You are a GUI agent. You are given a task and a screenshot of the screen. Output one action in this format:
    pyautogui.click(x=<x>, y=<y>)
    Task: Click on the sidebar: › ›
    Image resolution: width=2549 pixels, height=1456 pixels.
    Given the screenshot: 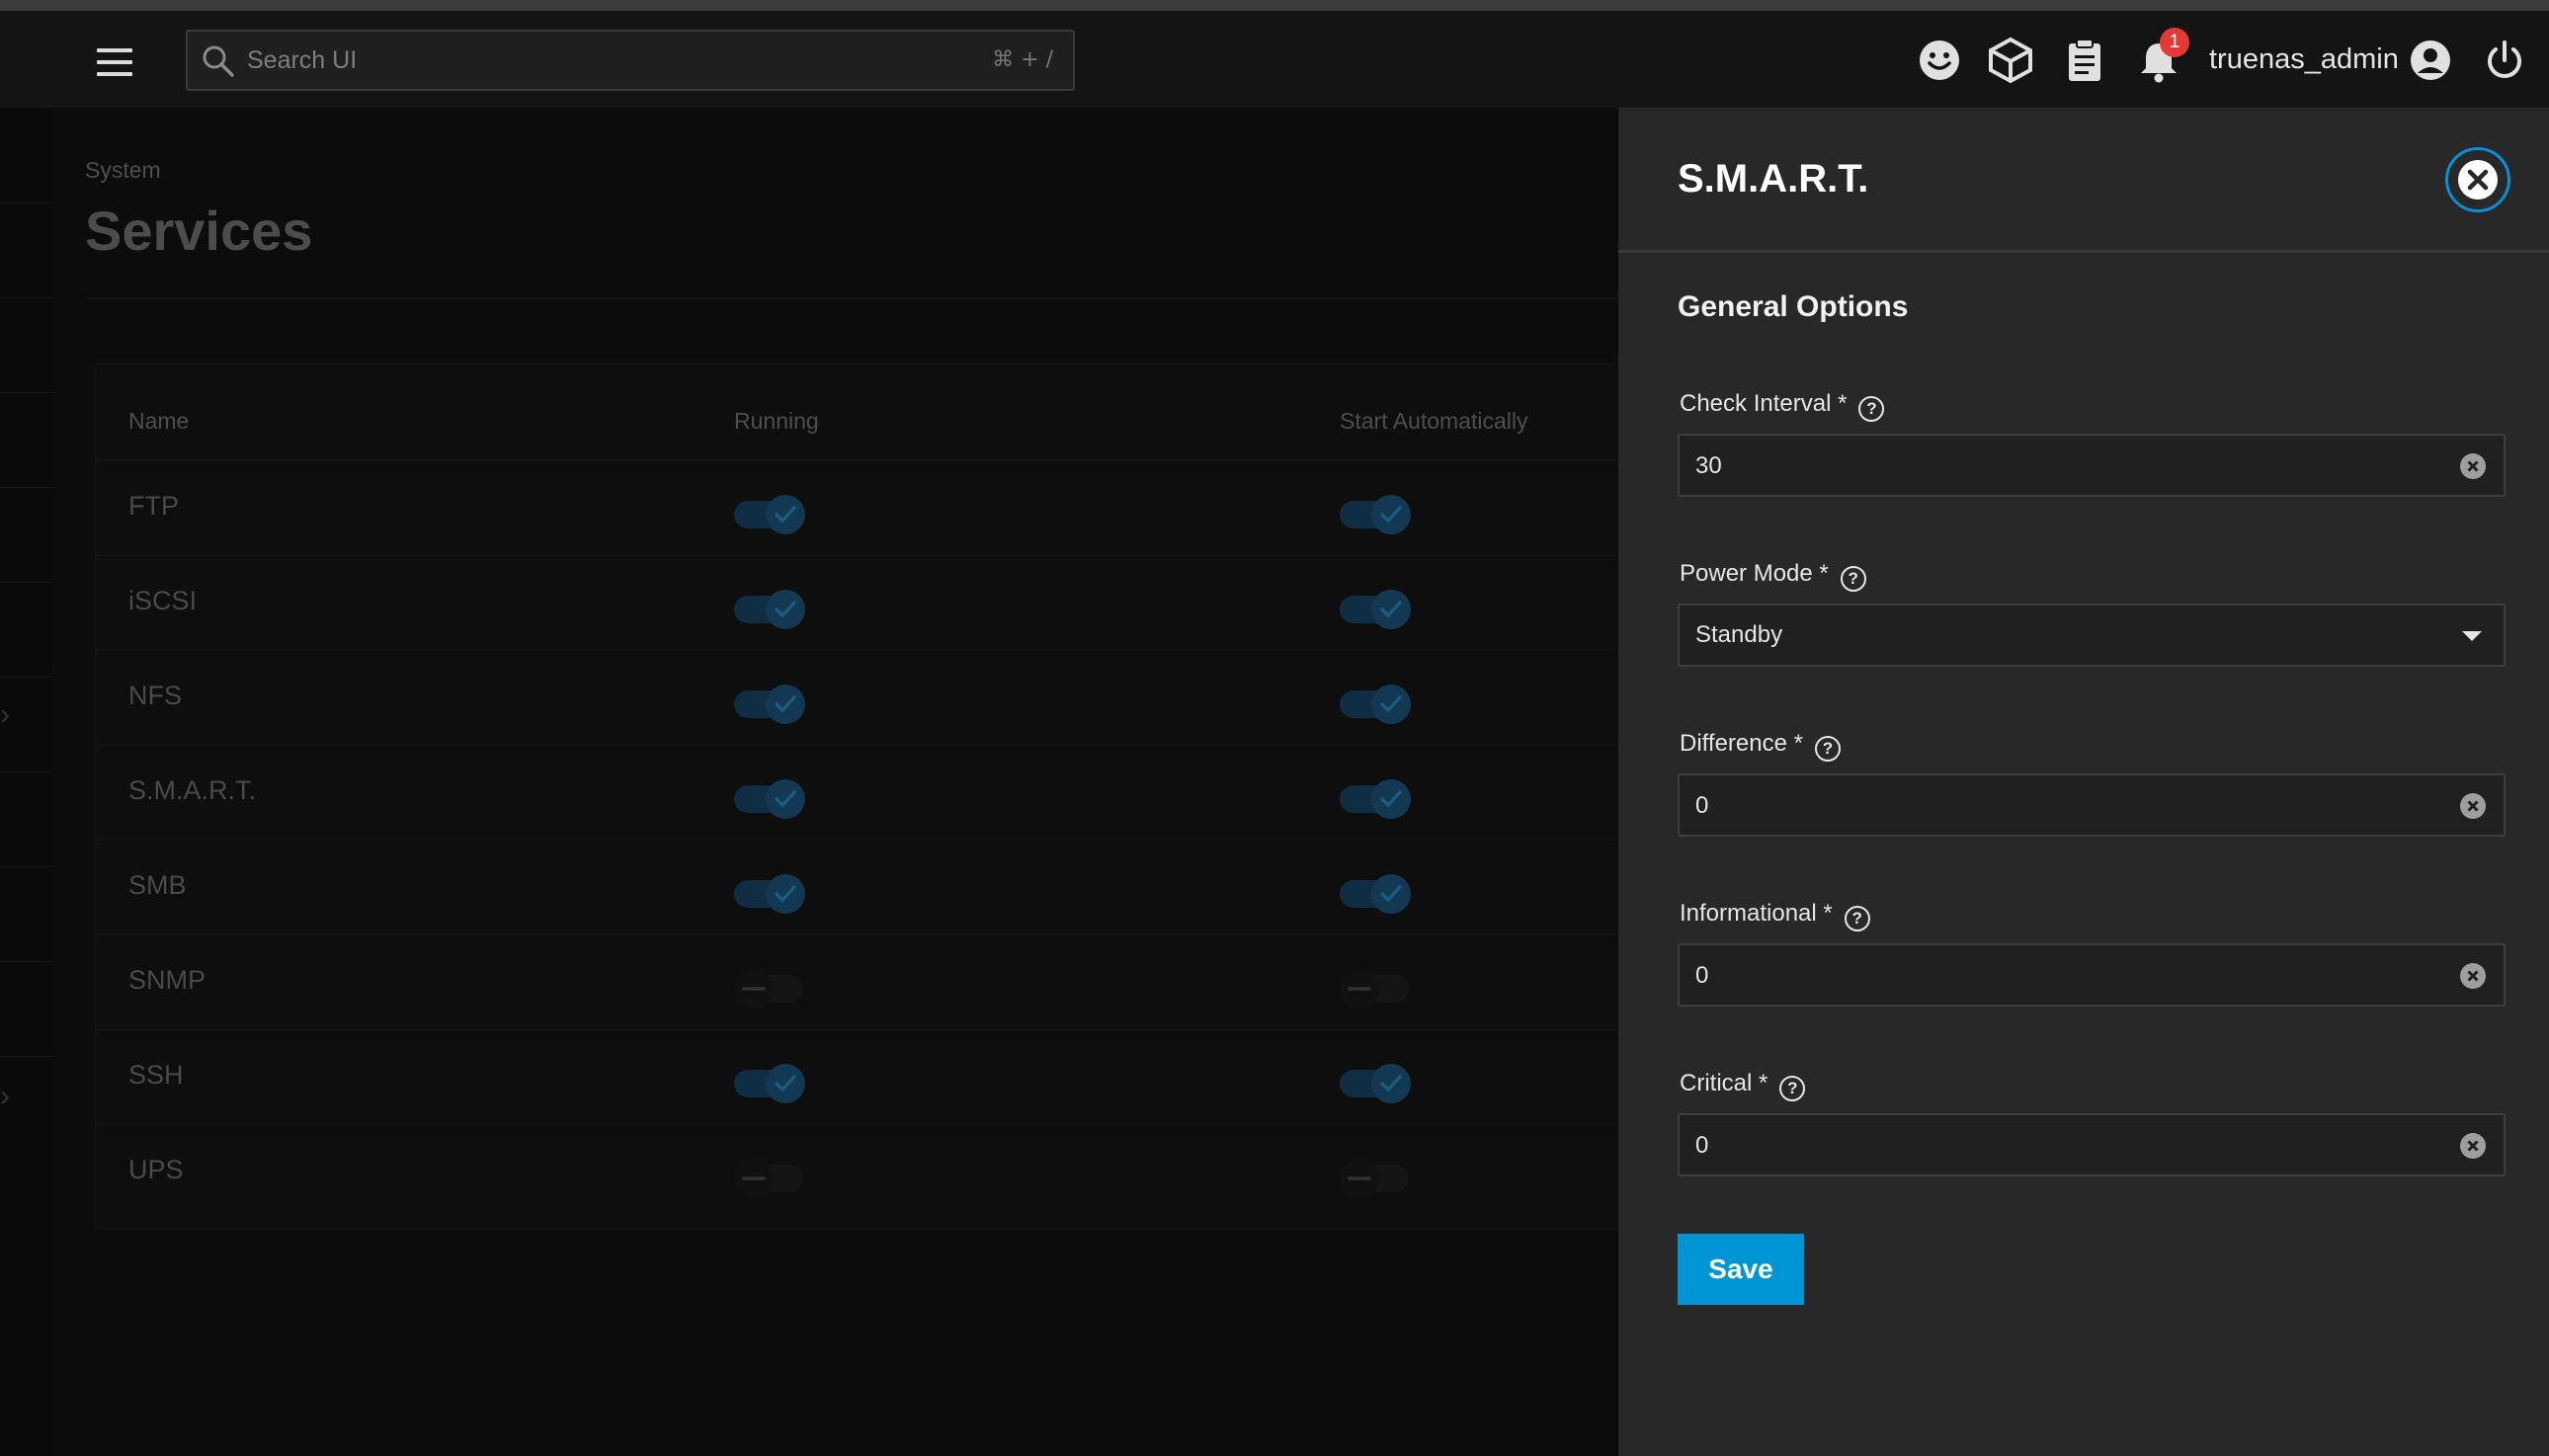 What is the action you would take?
    pyautogui.click(x=26, y=782)
    